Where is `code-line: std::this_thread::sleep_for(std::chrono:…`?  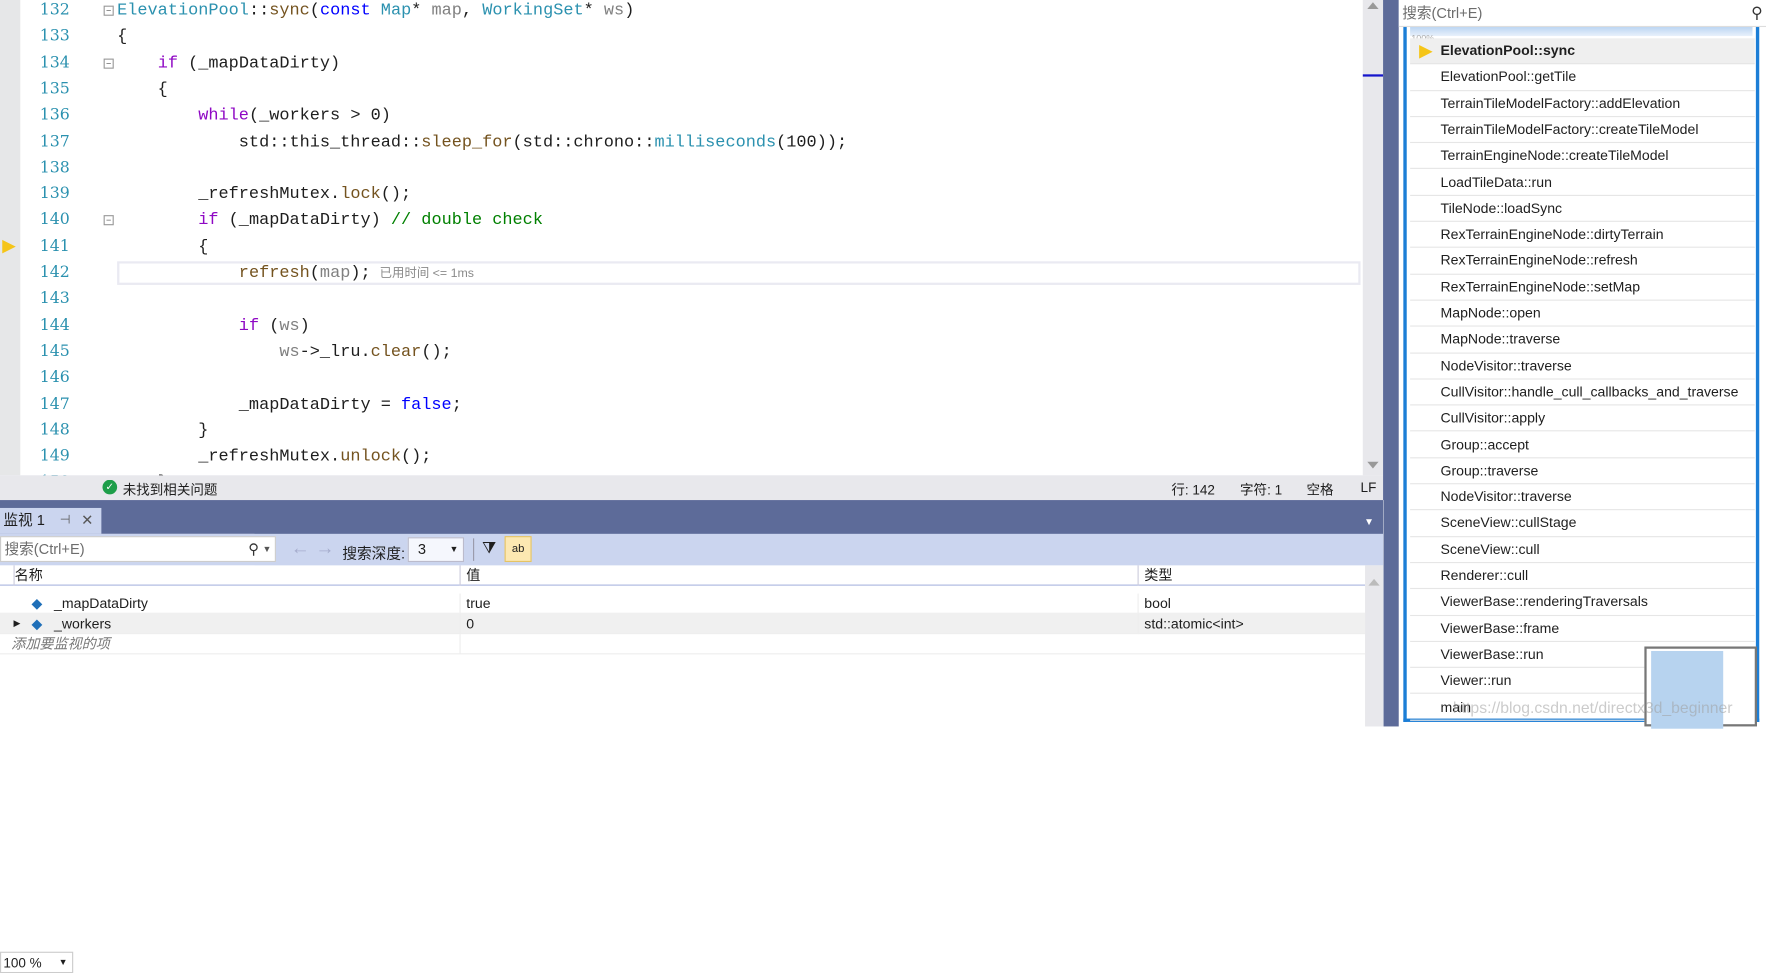
code-line: std::this_thread::sleep_for(std::chrono:… is located at coordinates (482, 142).